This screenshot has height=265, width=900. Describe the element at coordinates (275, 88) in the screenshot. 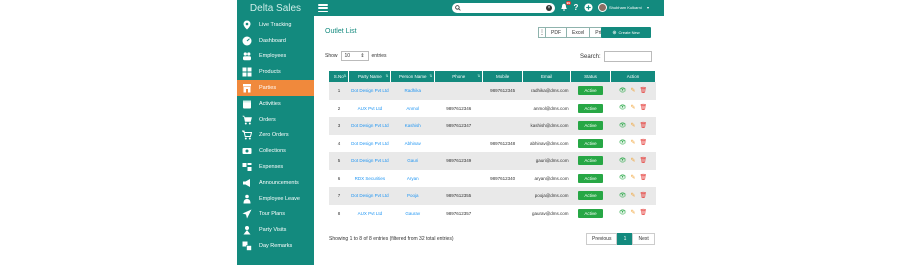

I see `sidebar-item-parties: Parties` at that location.